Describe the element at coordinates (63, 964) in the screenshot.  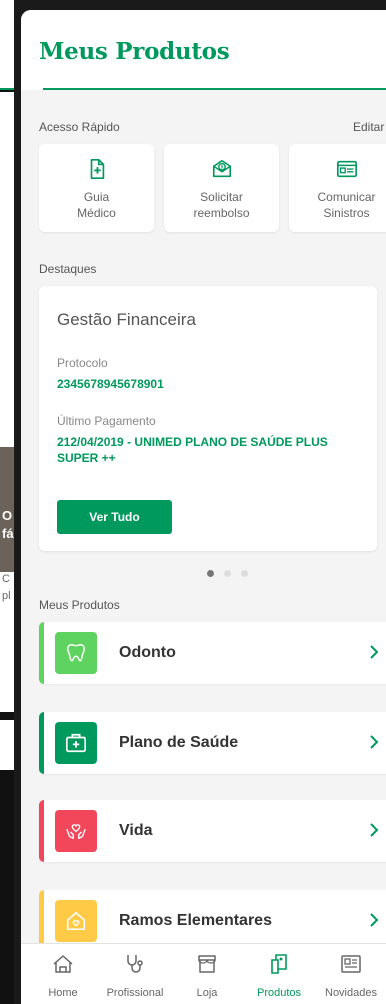
I see `home-icon` at that location.